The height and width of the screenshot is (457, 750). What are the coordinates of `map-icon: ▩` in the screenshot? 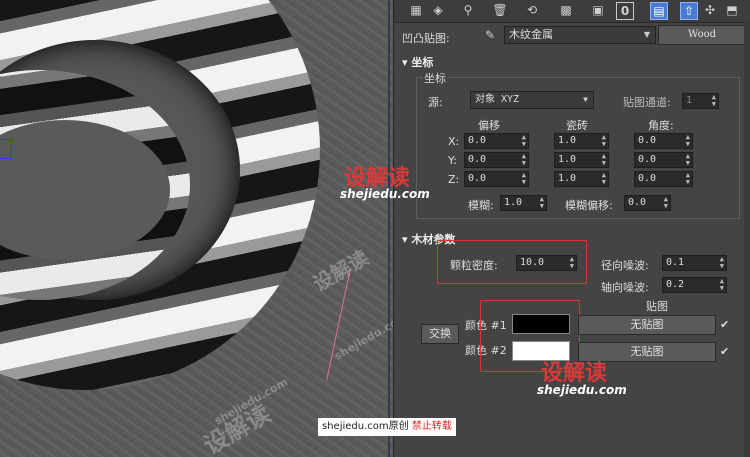 It's located at (566, 10).